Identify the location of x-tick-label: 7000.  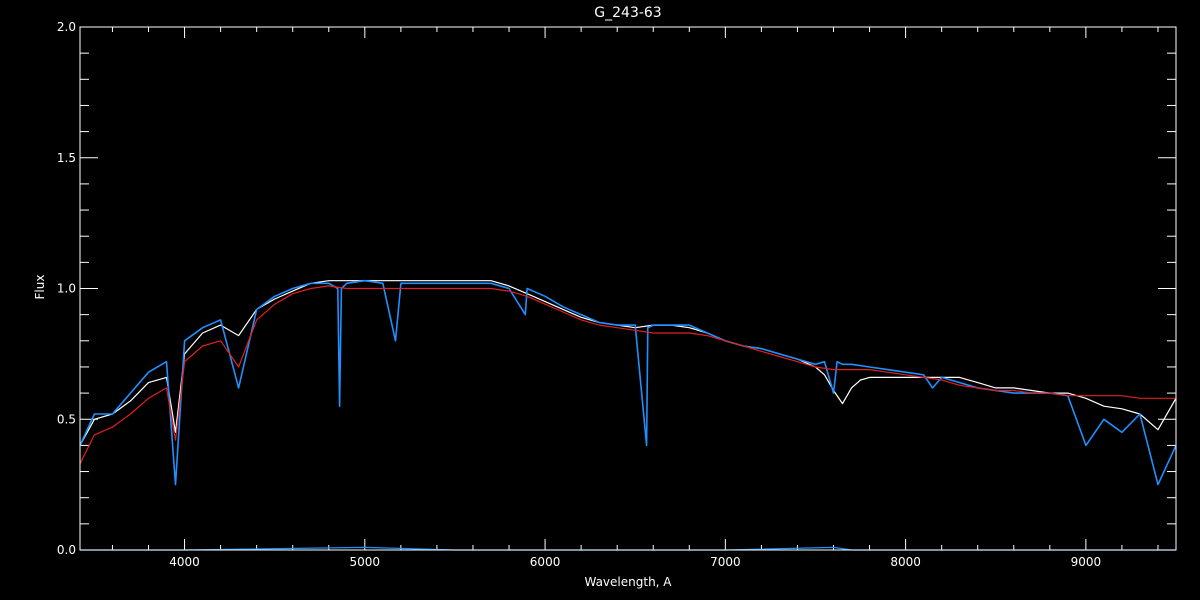
(725, 562).